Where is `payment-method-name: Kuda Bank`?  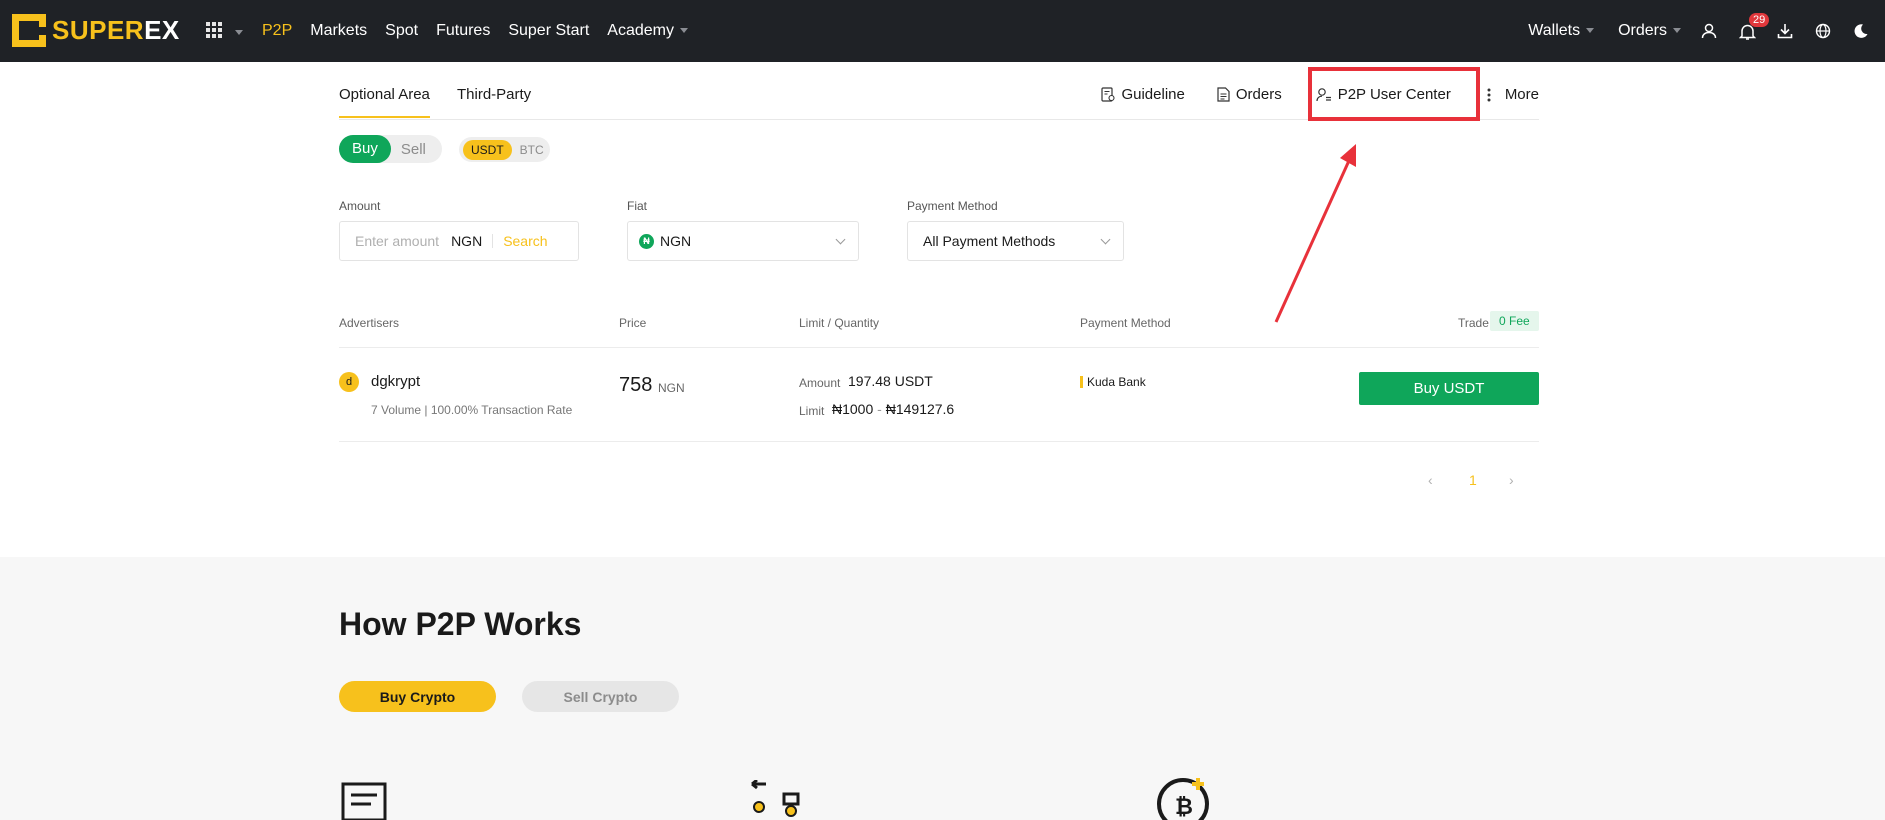 payment-method-name: Kuda Bank is located at coordinates (1116, 382).